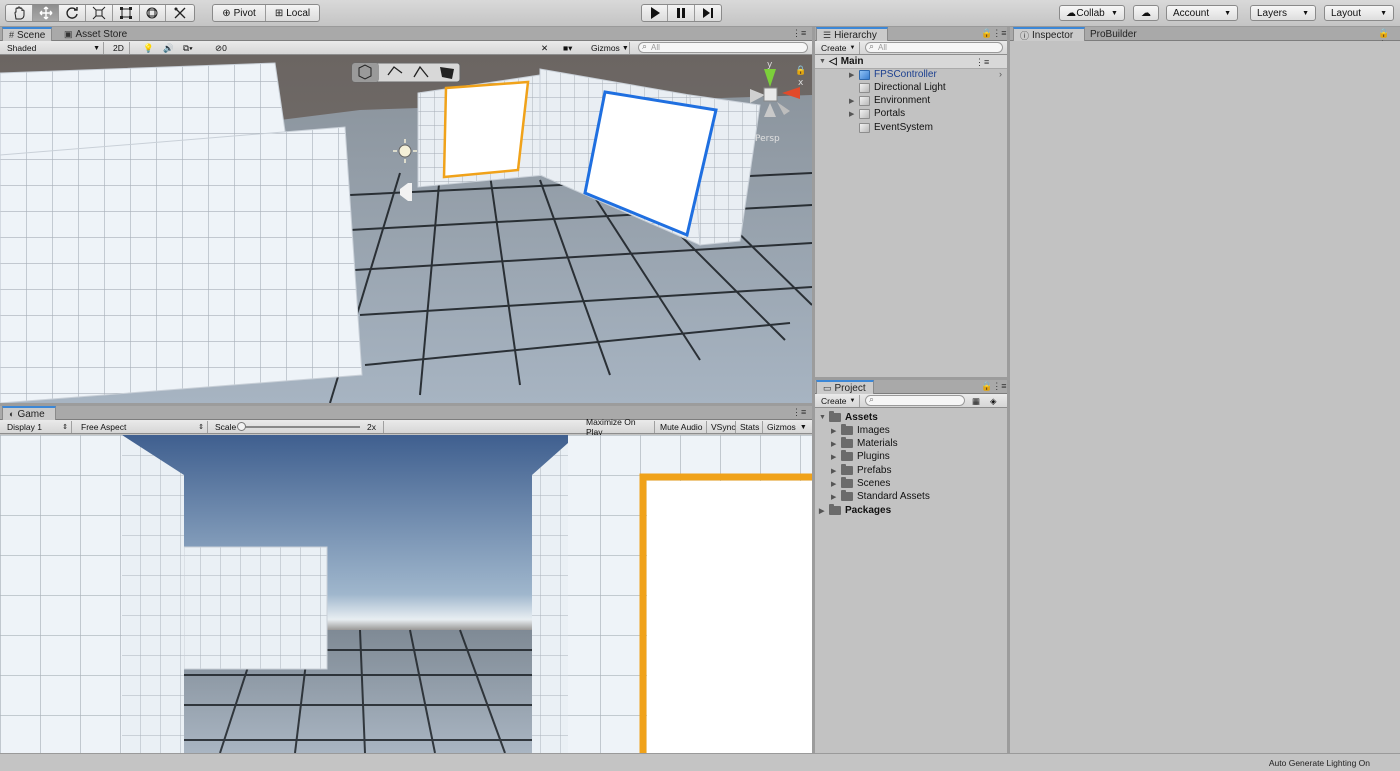 This screenshot has width=1400, height=771. What do you see at coordinates (126, 13) in the screenshot?
I see `rect-tool-icon` at bounding box center [126, 13].